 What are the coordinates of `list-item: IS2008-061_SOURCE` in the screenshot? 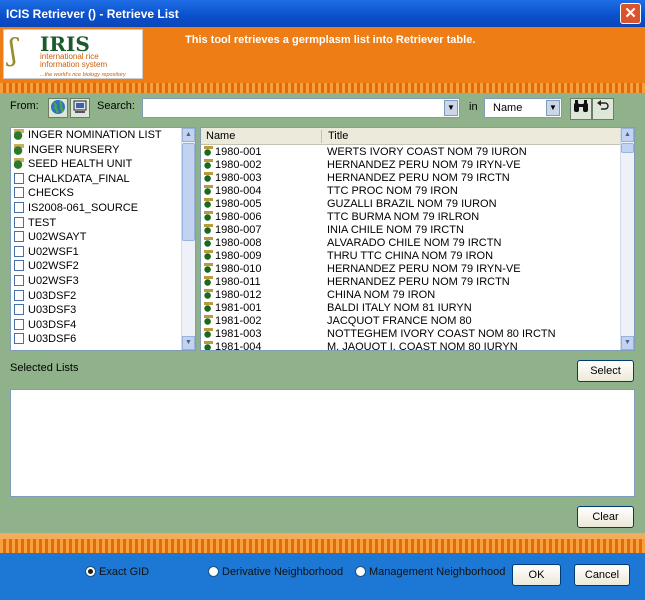 It's located at (103, 208).